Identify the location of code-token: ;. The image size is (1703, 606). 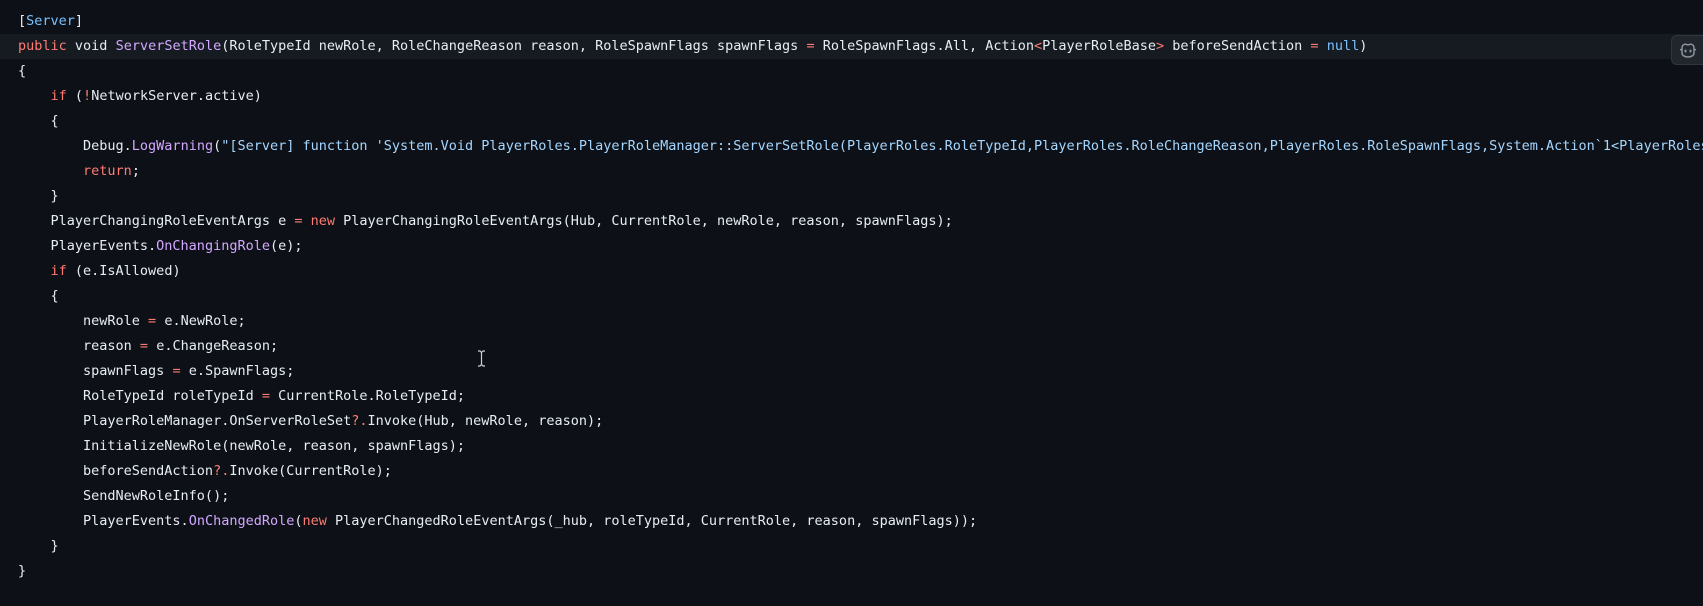
(135, 171).